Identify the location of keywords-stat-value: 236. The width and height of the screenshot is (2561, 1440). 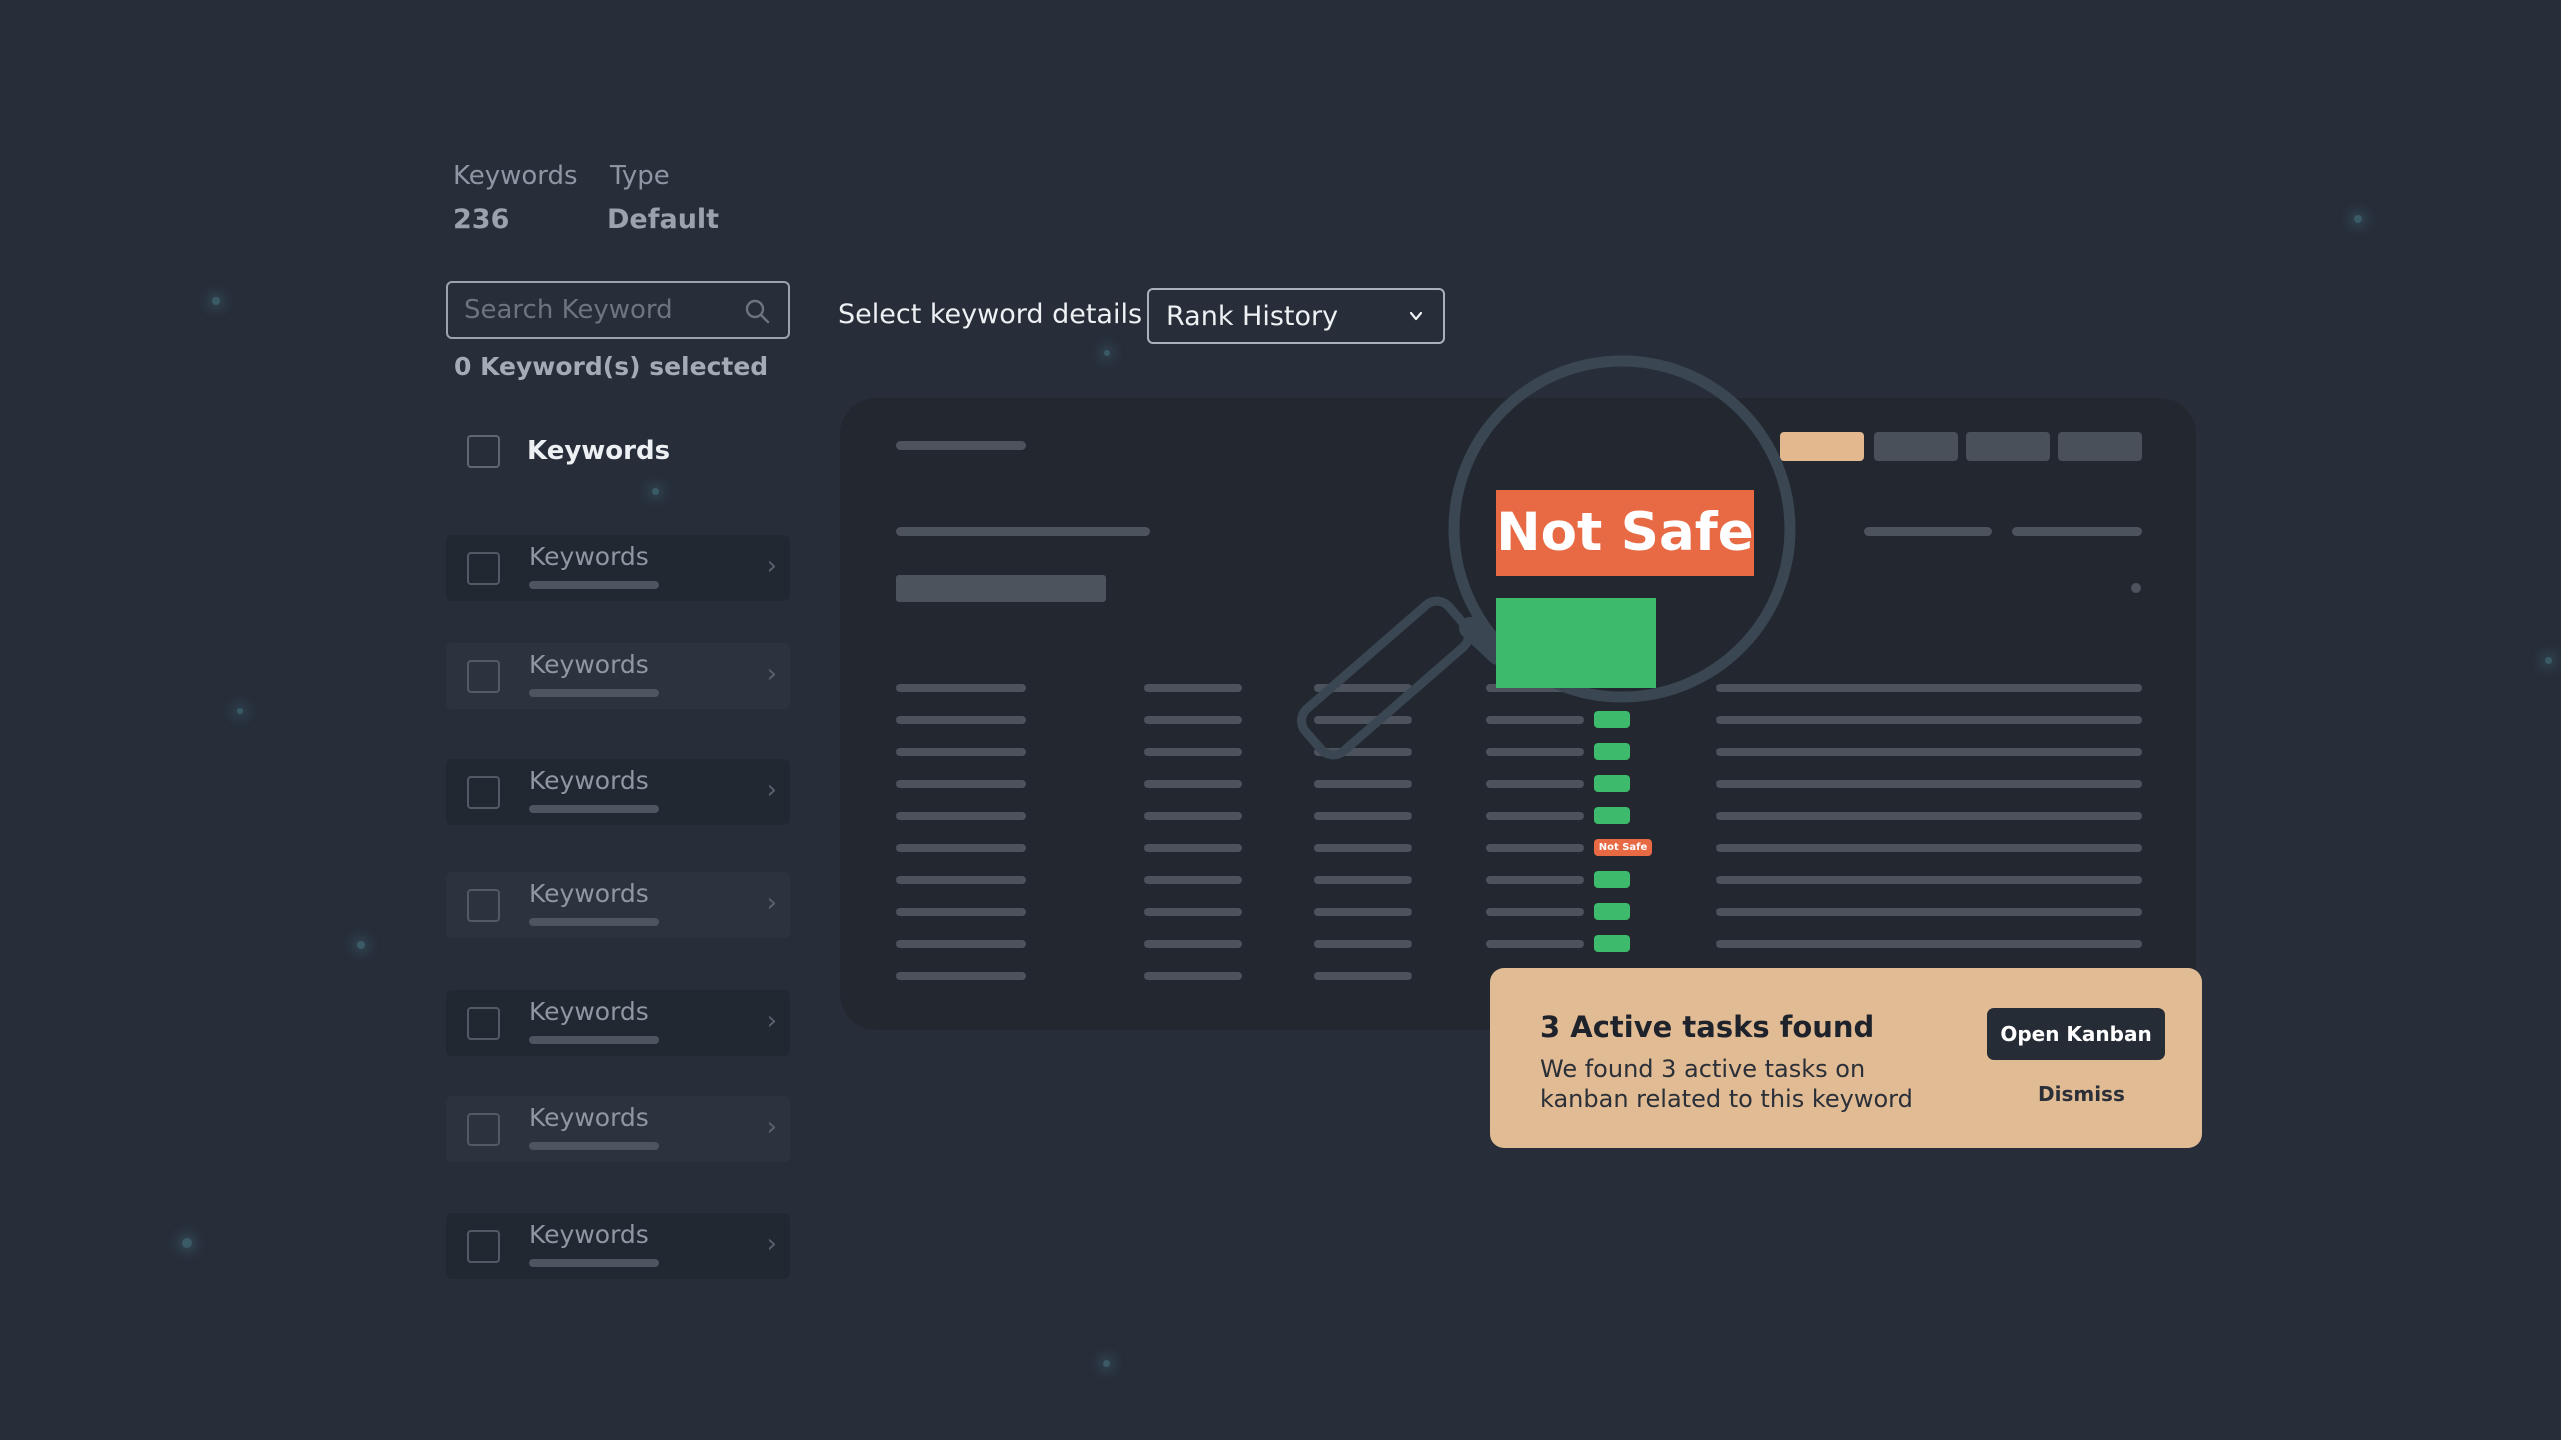
(481, 219).